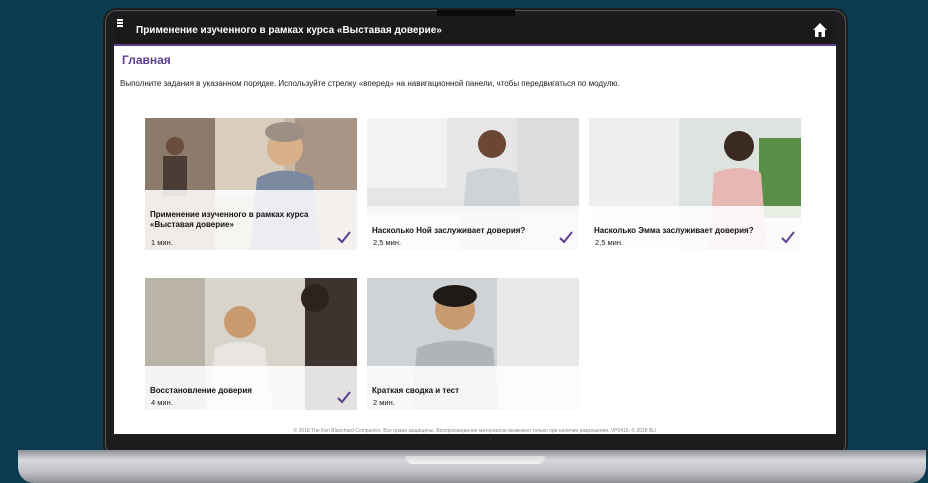 This screenshot has height=483, width=928. What do you see at coordinates (162, 242) in the screenshot?
I see `card-duration: 1 мин.` at bounding box center [162, 242].